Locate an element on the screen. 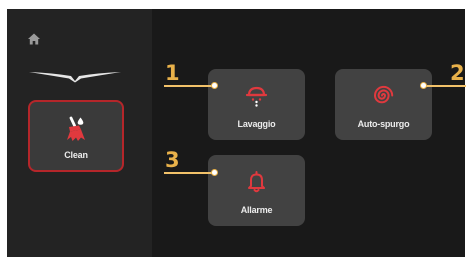 This screenshot has height=265, width=473. washing-tile: Lavaggio is located at coordinates (256, 104).